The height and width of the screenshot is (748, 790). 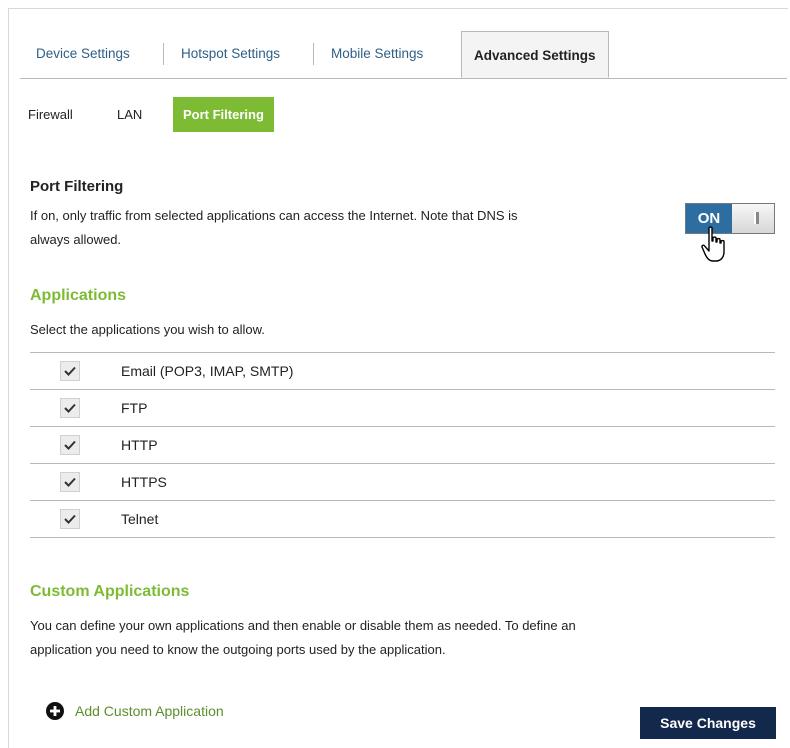 I want to click on application-label: Email (POP3, IMAP, SMTP), so click(x=207, y=371).